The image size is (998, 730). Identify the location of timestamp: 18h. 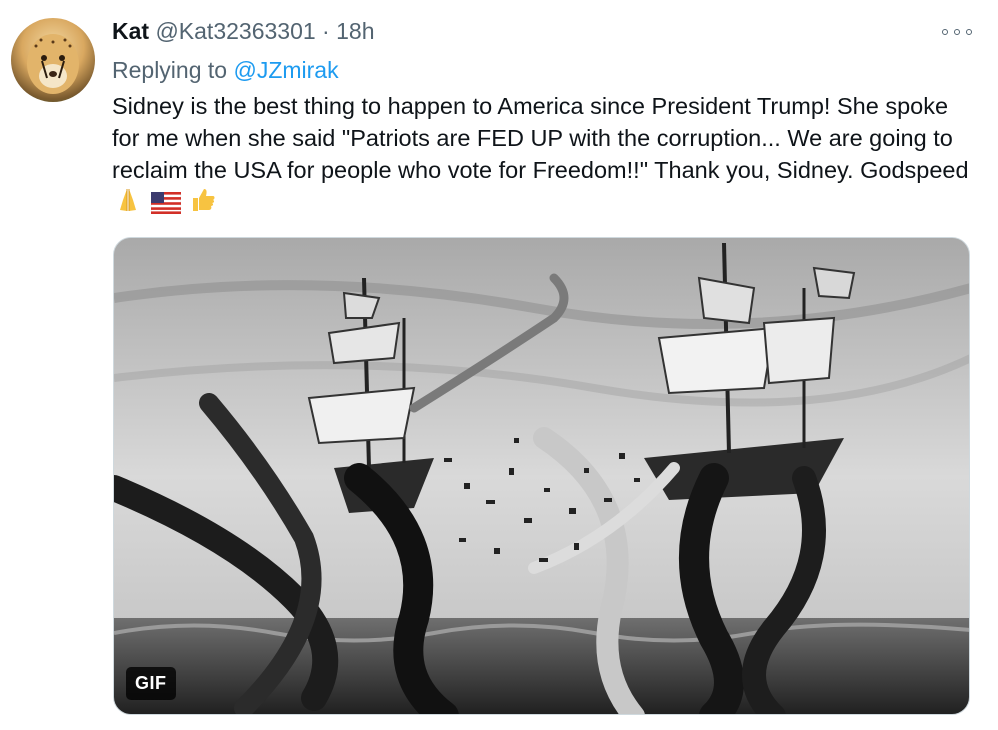
(355, 31).